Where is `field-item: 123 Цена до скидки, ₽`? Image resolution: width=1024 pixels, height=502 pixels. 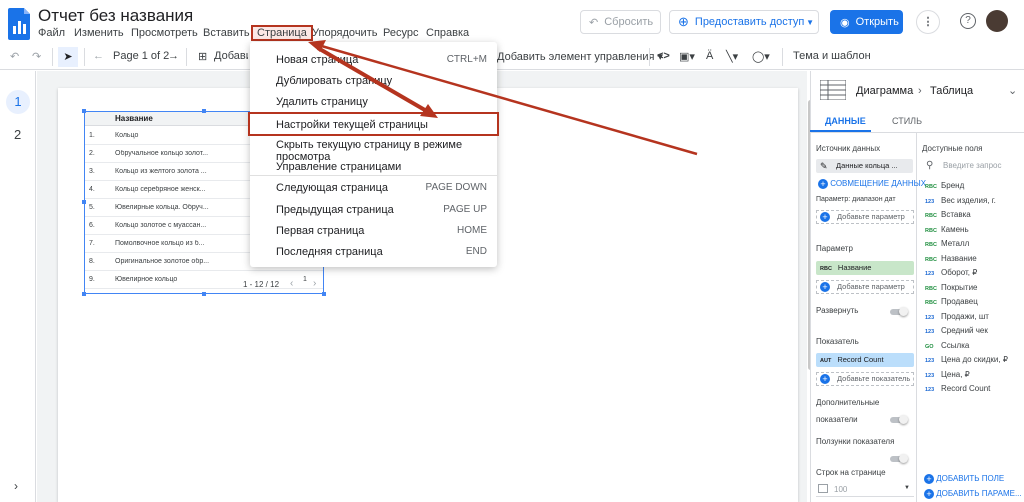 field-item: 123 Цена до скидки, ₽ is located at coordinates (966, 359).